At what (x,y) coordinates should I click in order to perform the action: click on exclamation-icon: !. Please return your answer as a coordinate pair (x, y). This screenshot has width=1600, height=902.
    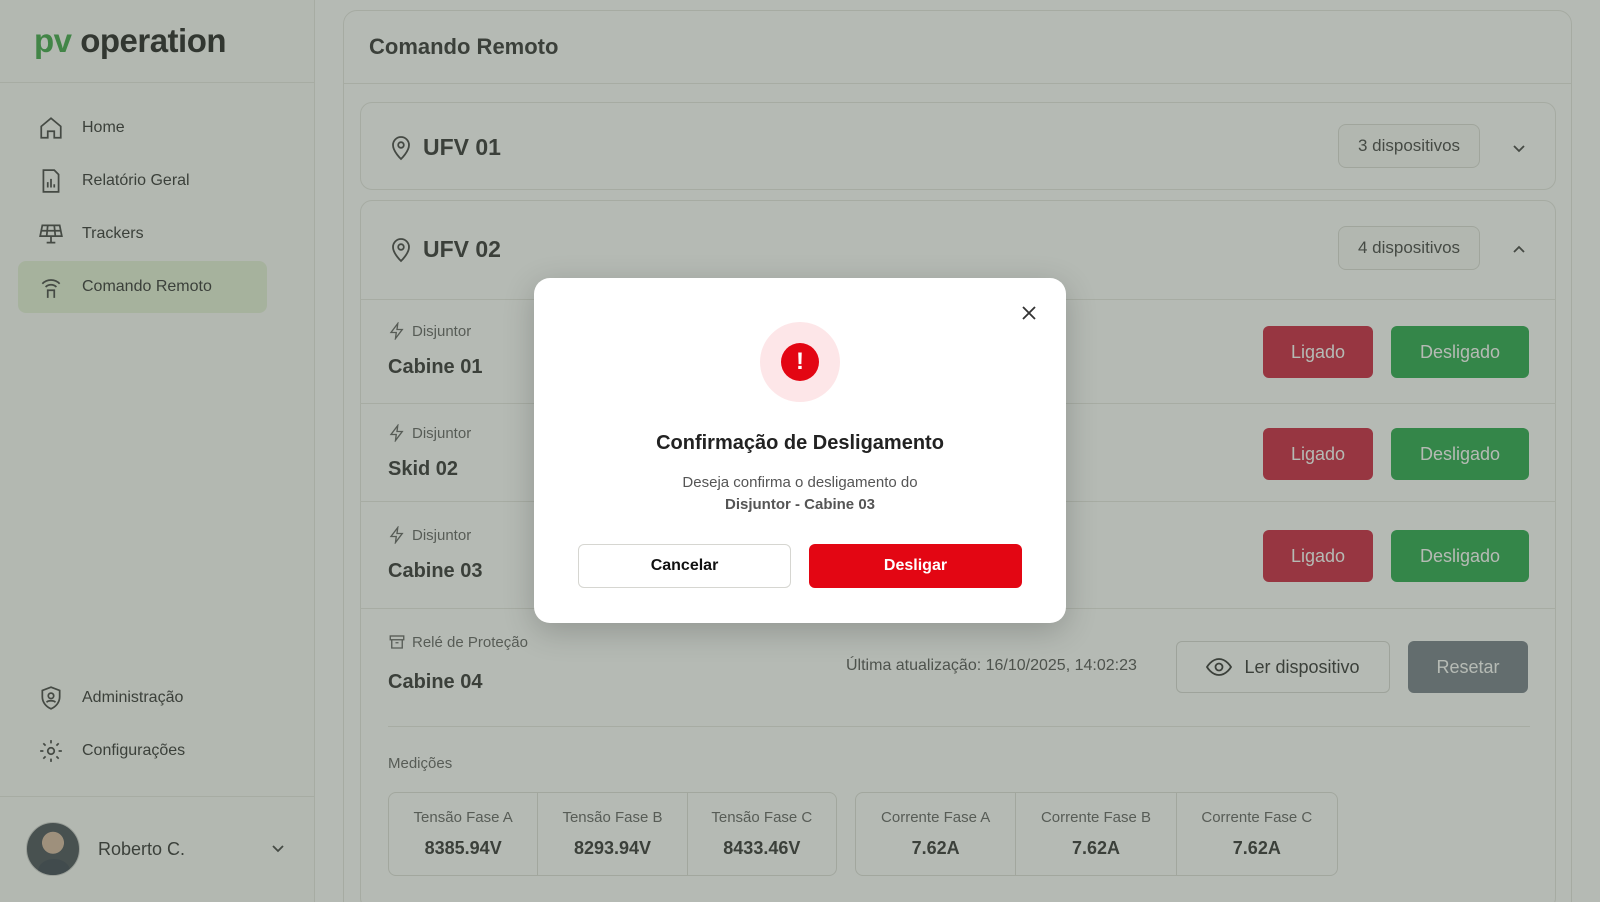
    Looking at the image, I should click on (800, 362).